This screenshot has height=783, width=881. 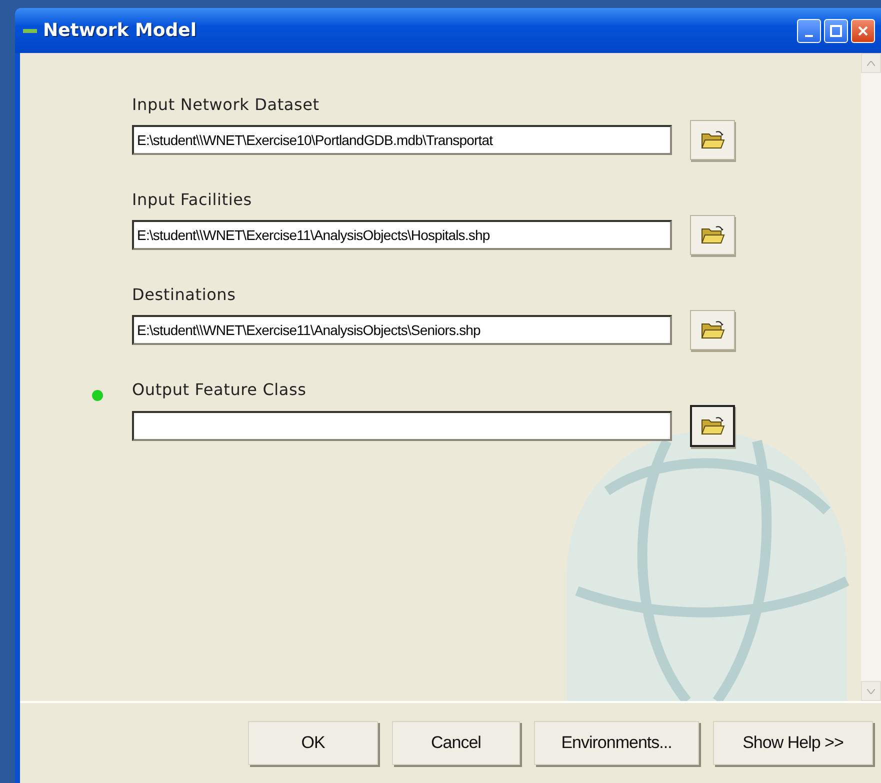 What do you see at coordinates (402, 426) in the screenshot?
I see `path-input` at bounding box center [402, 426].